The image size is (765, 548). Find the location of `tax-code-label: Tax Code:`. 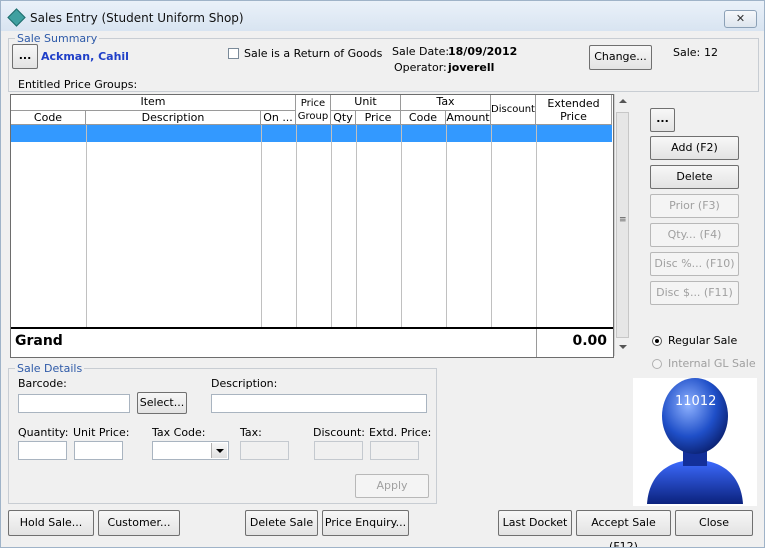

tax-code-label: Tax Code: is located at coordinates (179, 432).